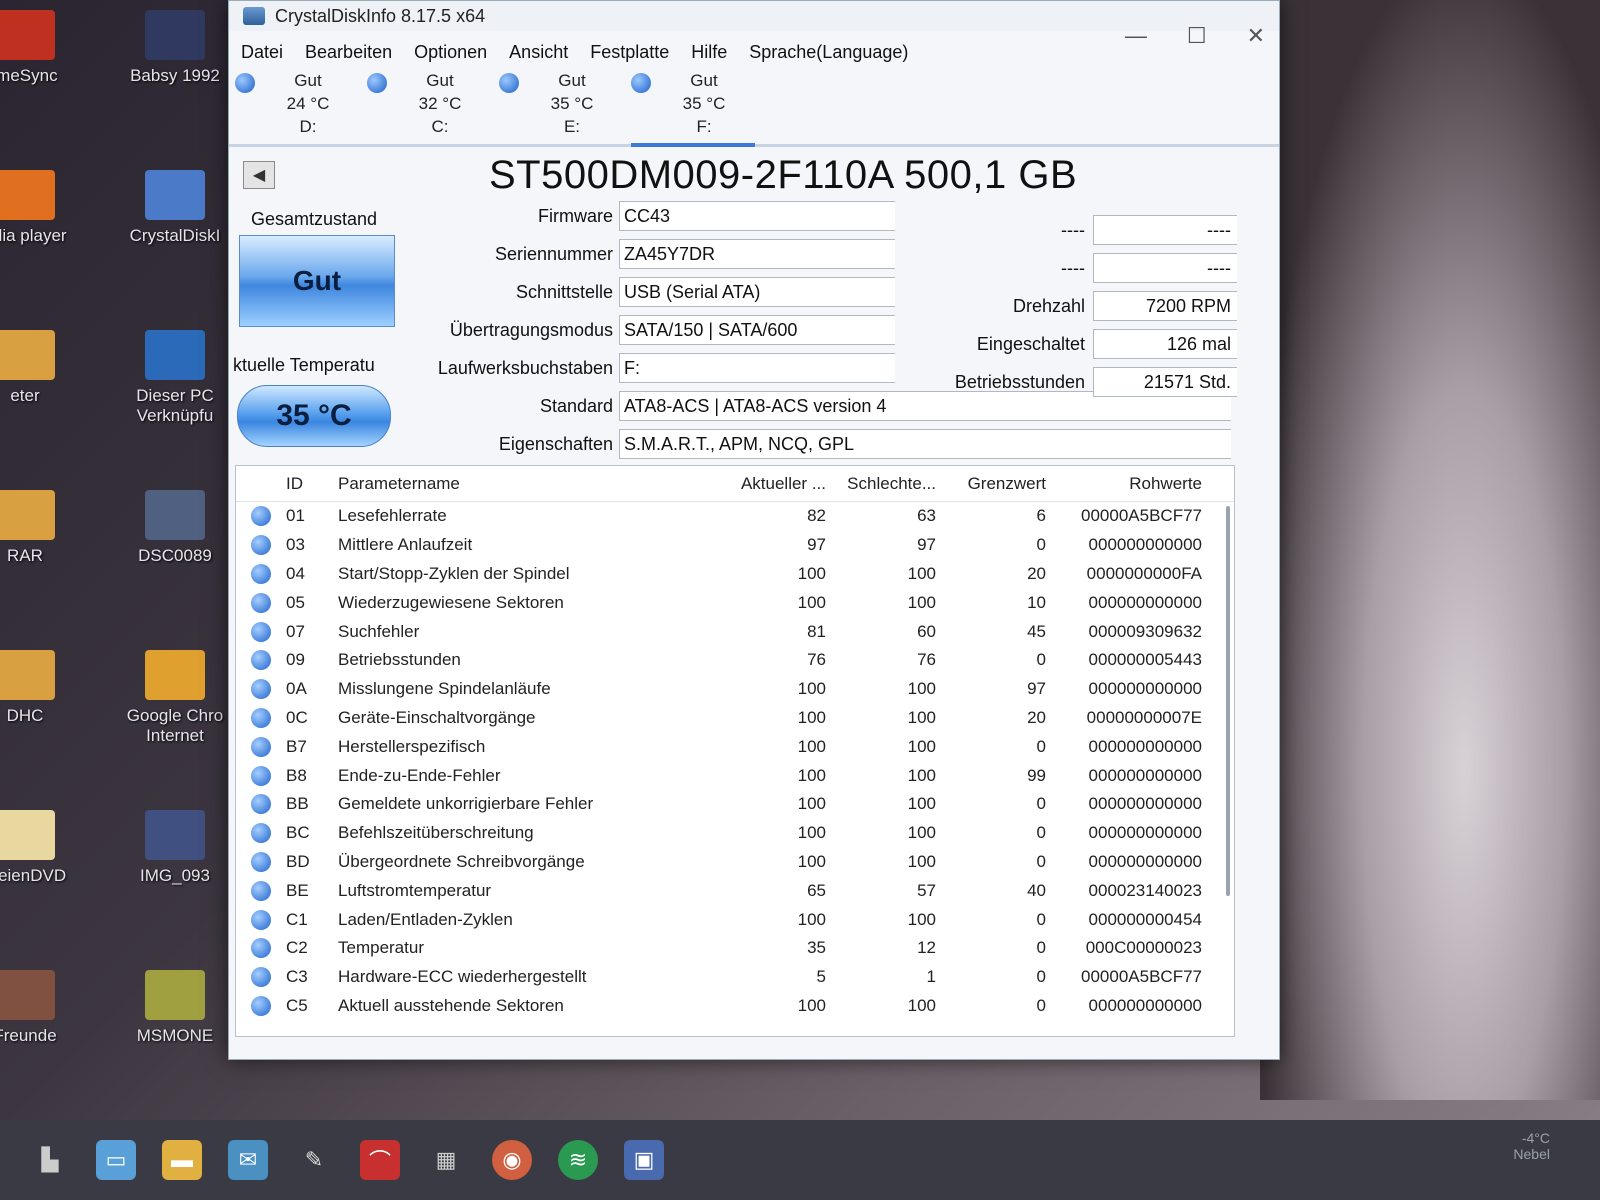  Describe the element at coordinates (248, 1160) in the screenshot. I see `mail-icon: ✉` at that location.